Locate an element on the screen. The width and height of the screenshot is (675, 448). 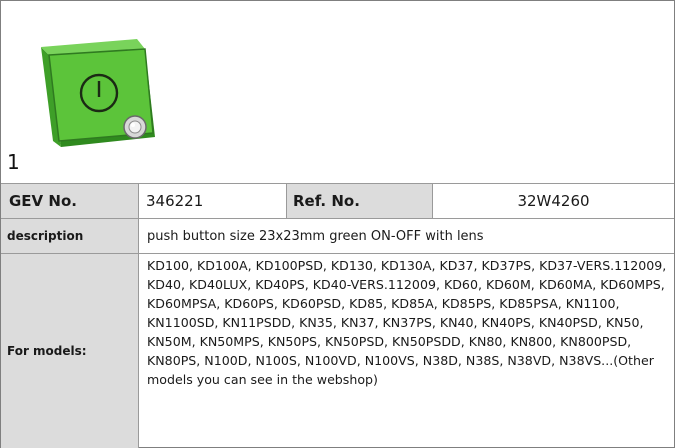
models-label: For models: is located at coordinates (70, 351).